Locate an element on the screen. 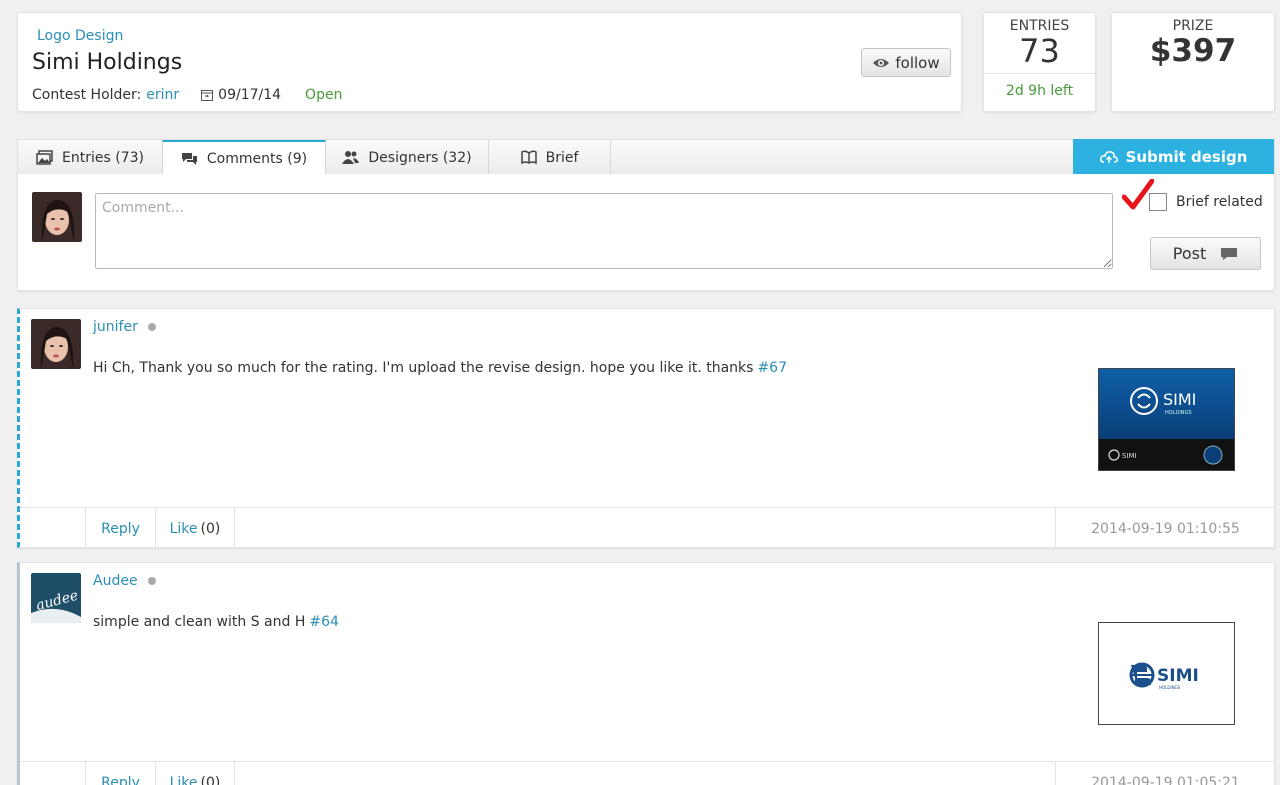 This screenshot has height=785, width=1280. comment-text: simple and clean with S and H #64 is located at coordinates (216, 622).